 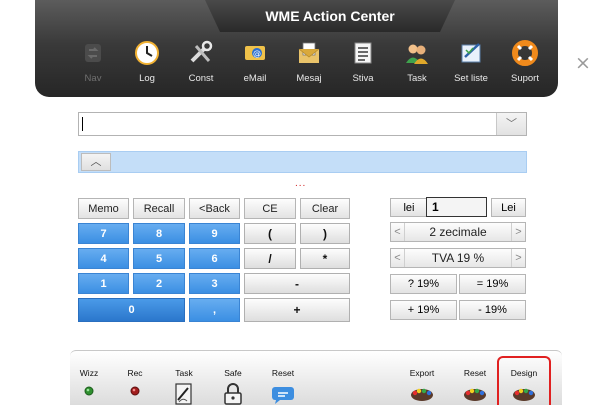 I want to click on vat-subtract-button: - 19%, so click(x=492, y=310).